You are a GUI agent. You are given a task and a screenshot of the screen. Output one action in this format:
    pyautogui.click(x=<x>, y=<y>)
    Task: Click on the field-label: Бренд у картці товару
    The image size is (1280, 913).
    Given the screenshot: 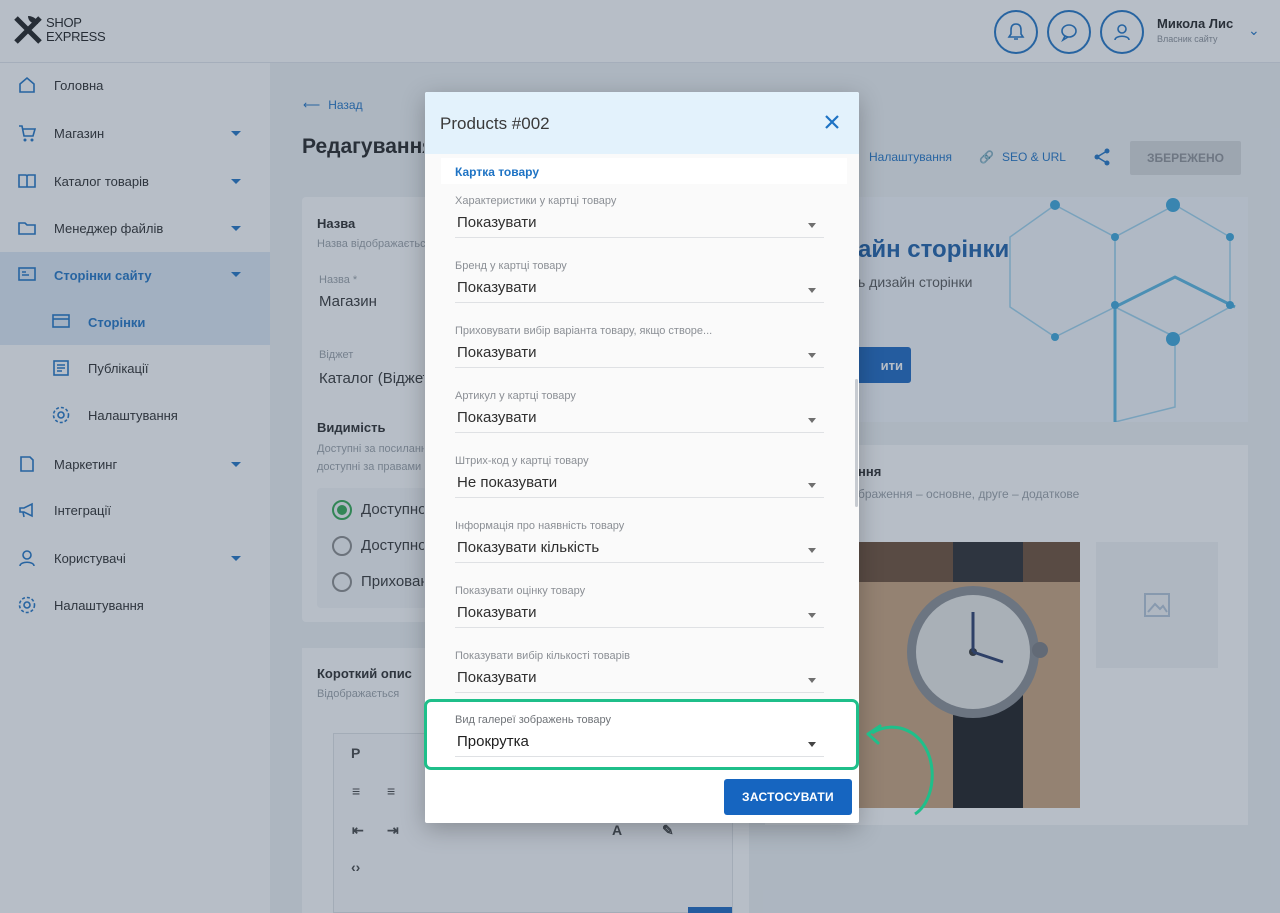 What is the action you would take?
    pyautogui.click(x=511, y=266)
    